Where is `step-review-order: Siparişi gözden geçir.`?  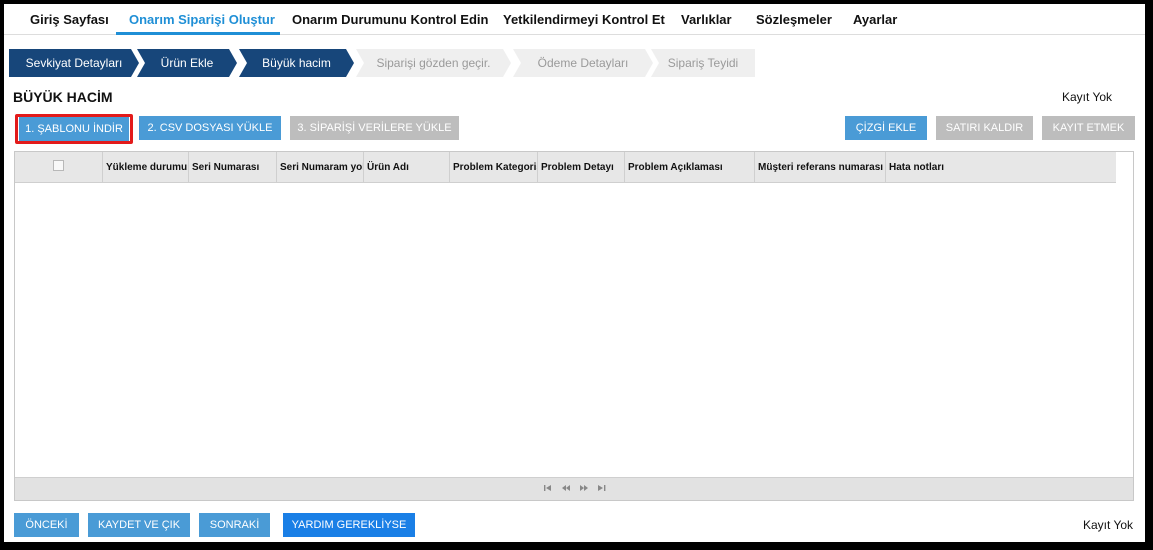
step-review-order: Siparişi gözden geçir. is located at coordinates (433, 63).